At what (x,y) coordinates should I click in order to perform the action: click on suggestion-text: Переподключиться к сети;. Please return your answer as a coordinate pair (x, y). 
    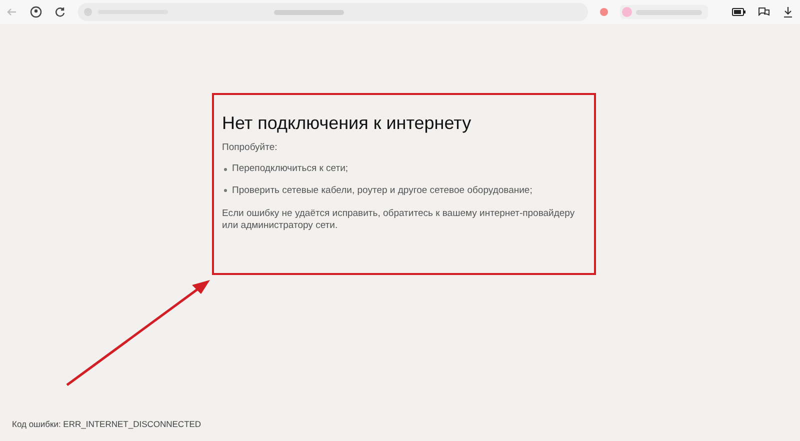
    Looking at the image, I should click on (290, 169).